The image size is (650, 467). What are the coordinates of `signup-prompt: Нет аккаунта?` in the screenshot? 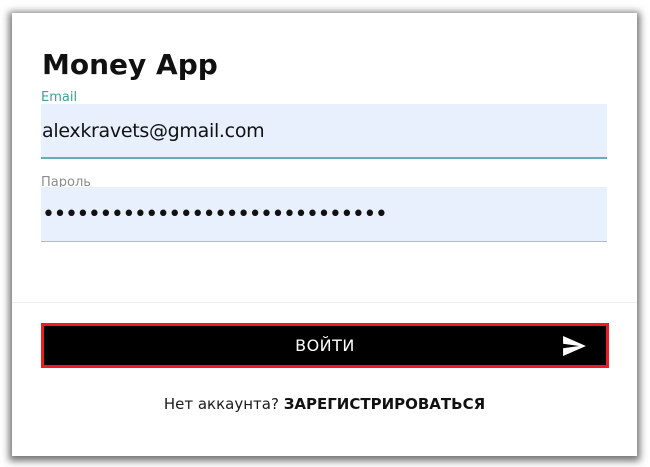 It's located at (221, 404).